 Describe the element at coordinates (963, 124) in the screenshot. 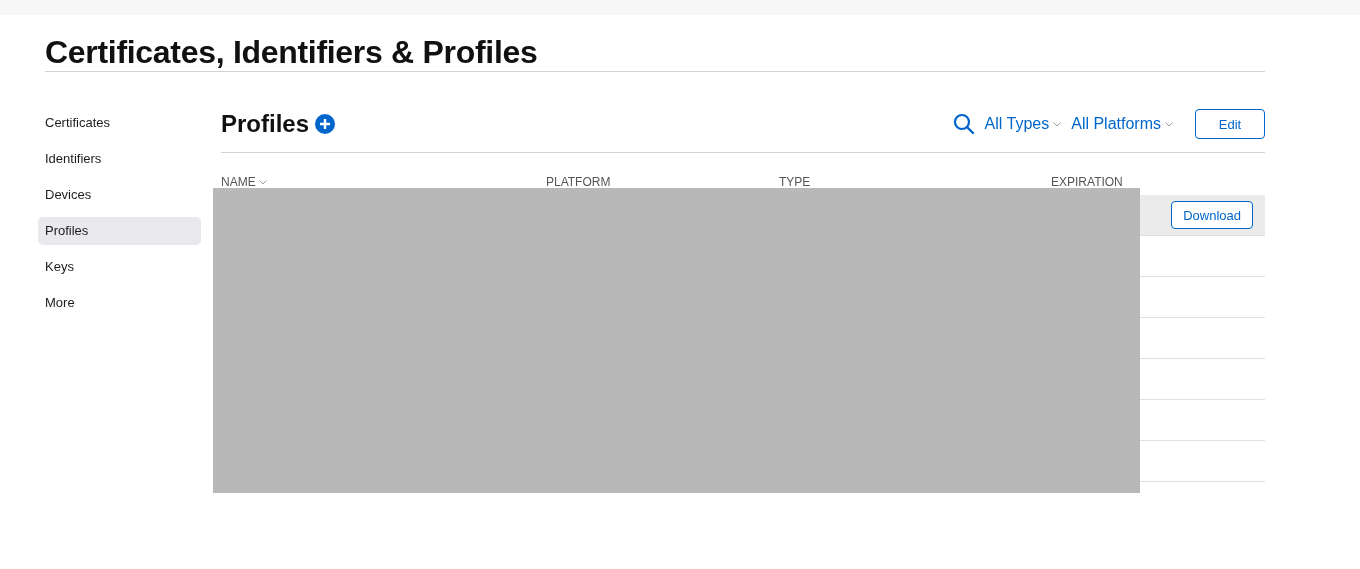

I see `search-icon` at that location.